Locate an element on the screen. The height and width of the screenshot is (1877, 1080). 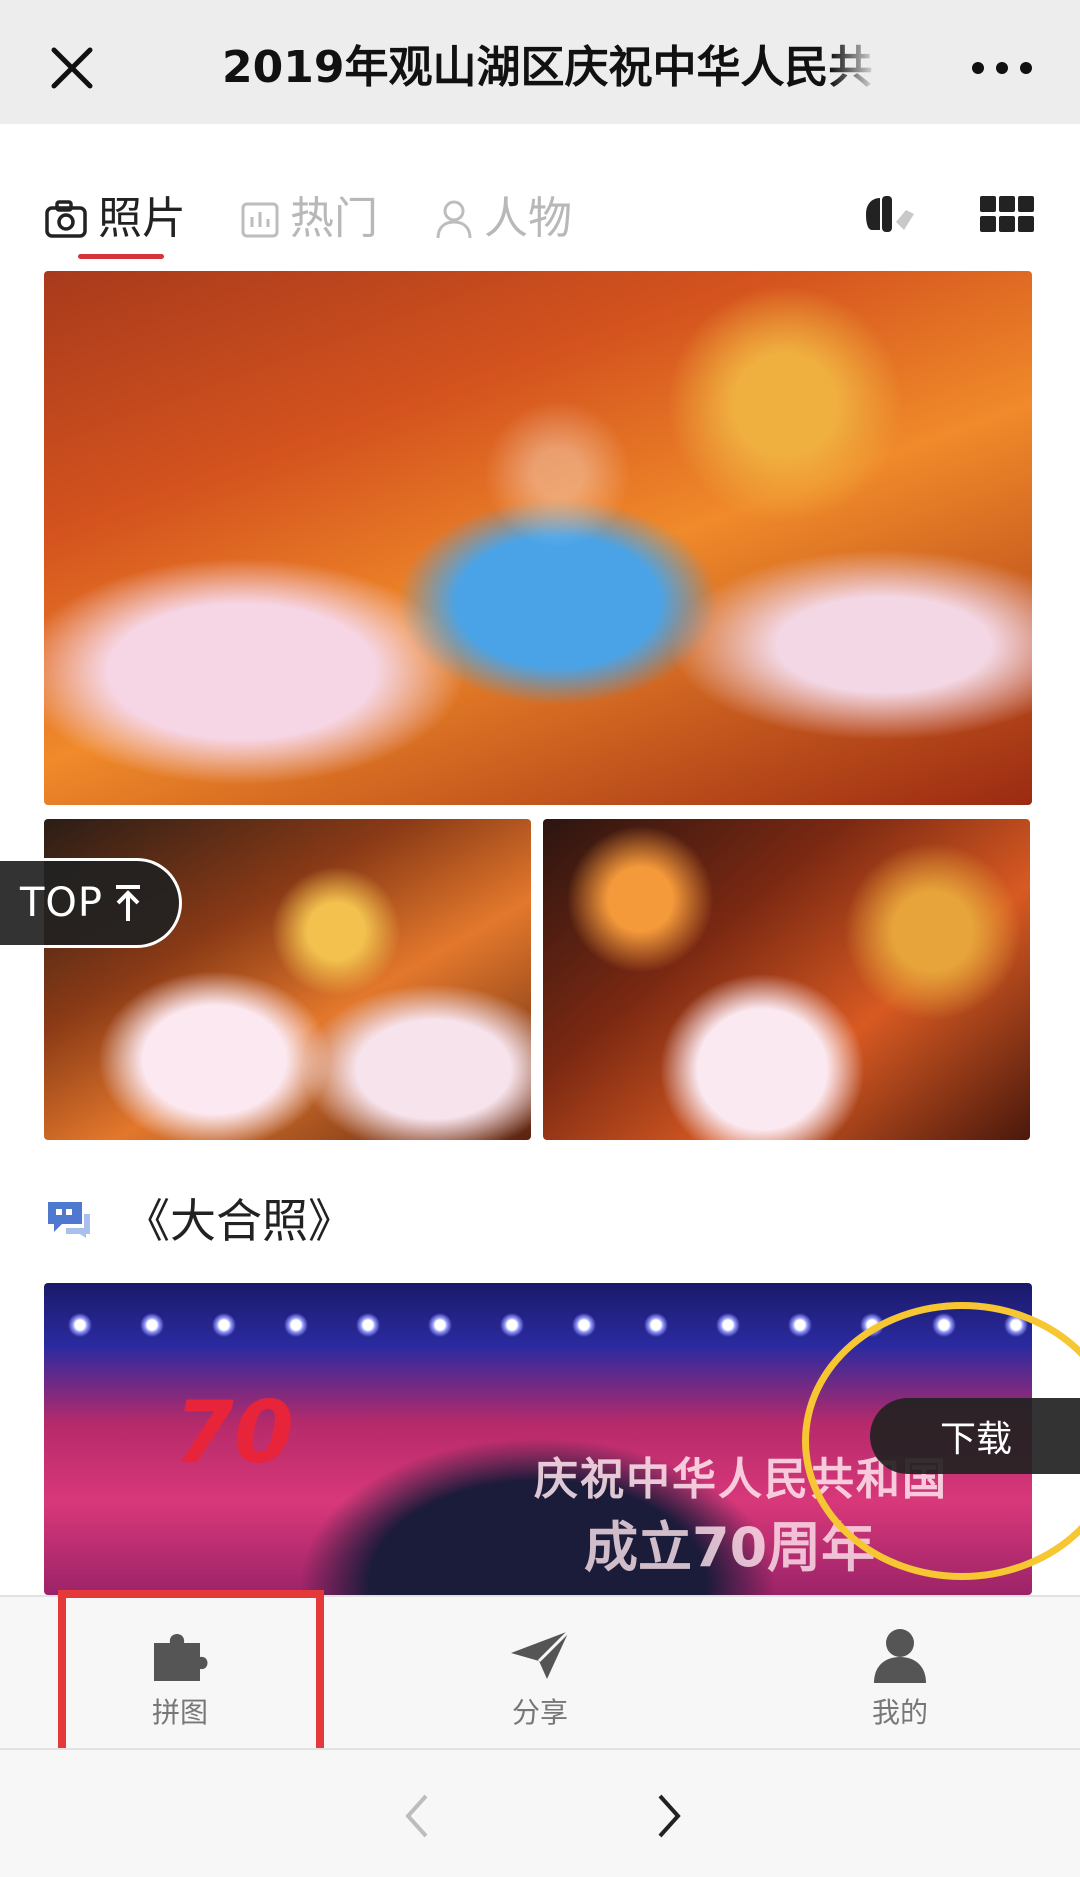
close-icon is located at coordinates (72, 68).